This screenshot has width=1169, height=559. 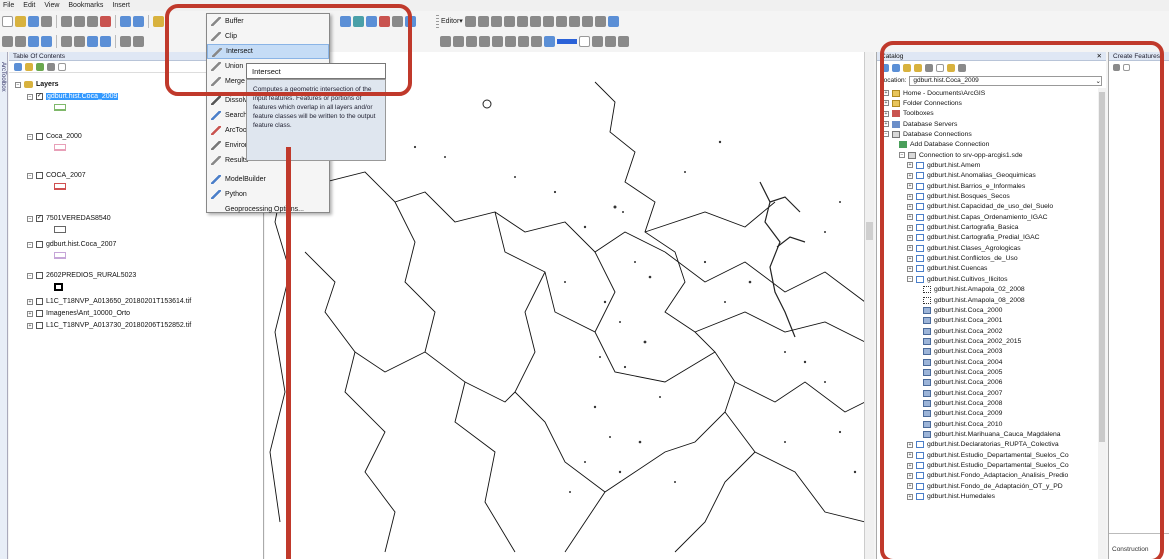 What do you see at coordinates (138, 21) in the screenshot?
I see `redo-icon` at bounding box center [138, 21].